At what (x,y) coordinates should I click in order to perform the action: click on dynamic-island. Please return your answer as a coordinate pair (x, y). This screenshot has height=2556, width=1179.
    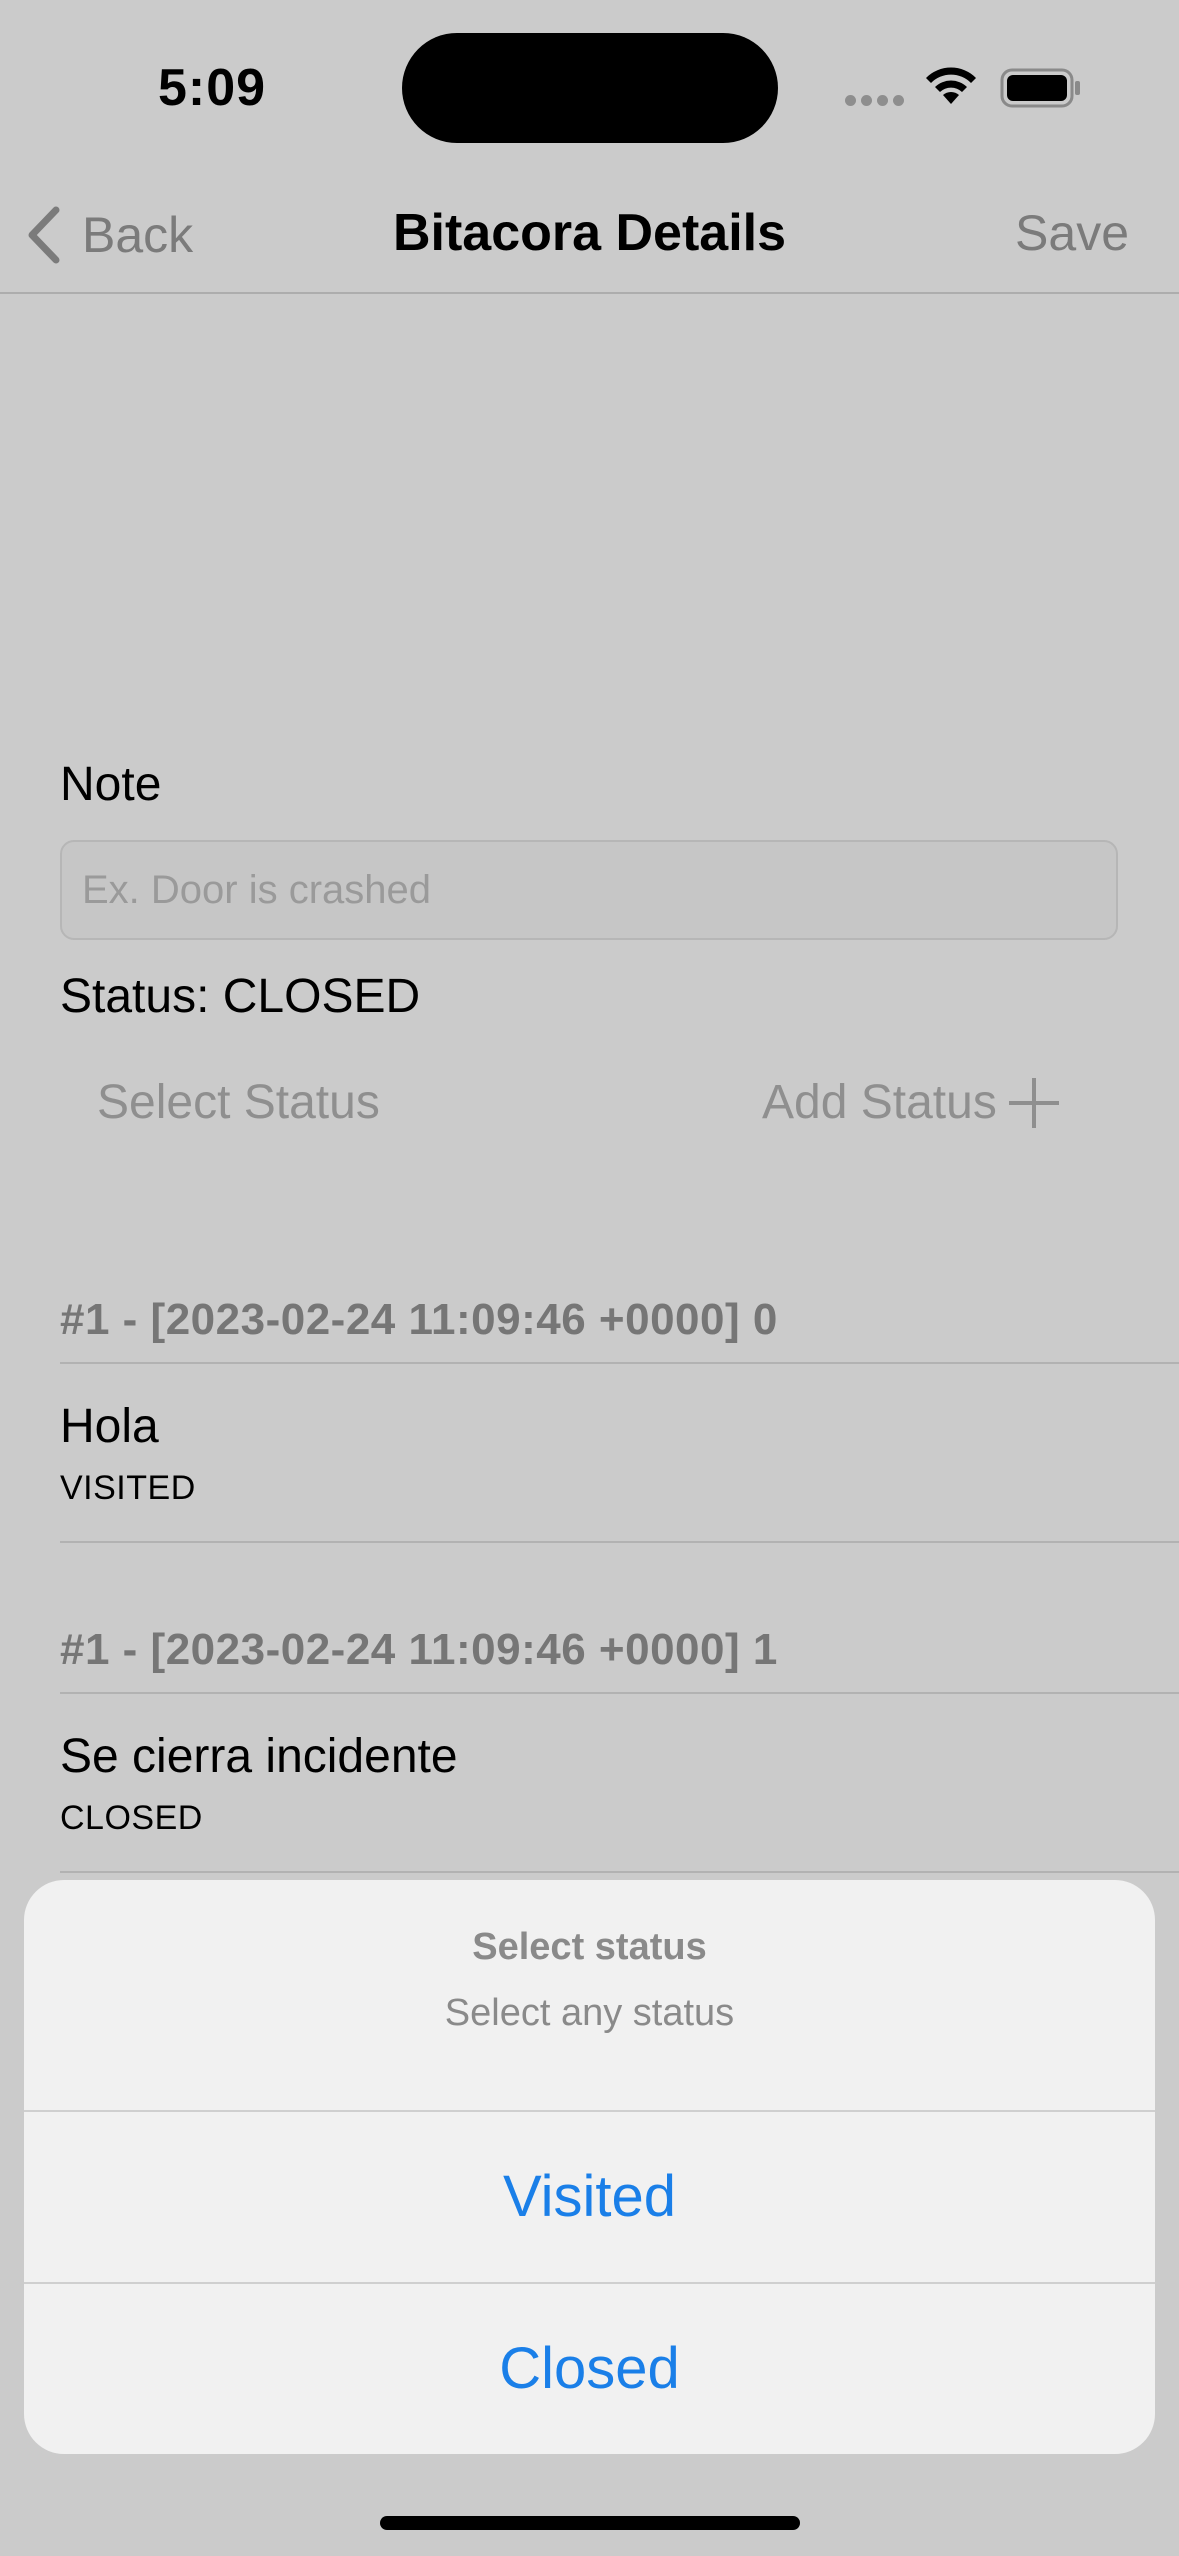
    Looking at the image, I should click on (590, 88).